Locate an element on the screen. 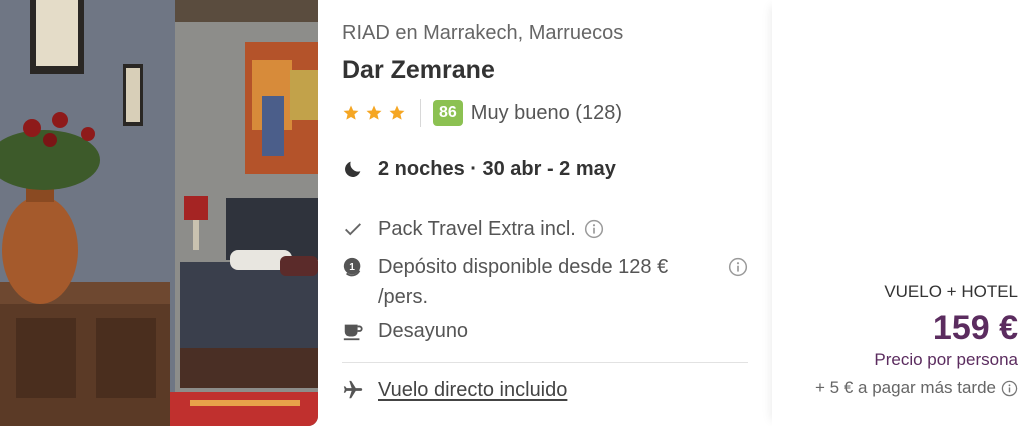 Image resolution: width=1036 pixels, height=426 pixels. pay-later-row: + 5 € a pagar más tarde is located at coordinates (898, 388).